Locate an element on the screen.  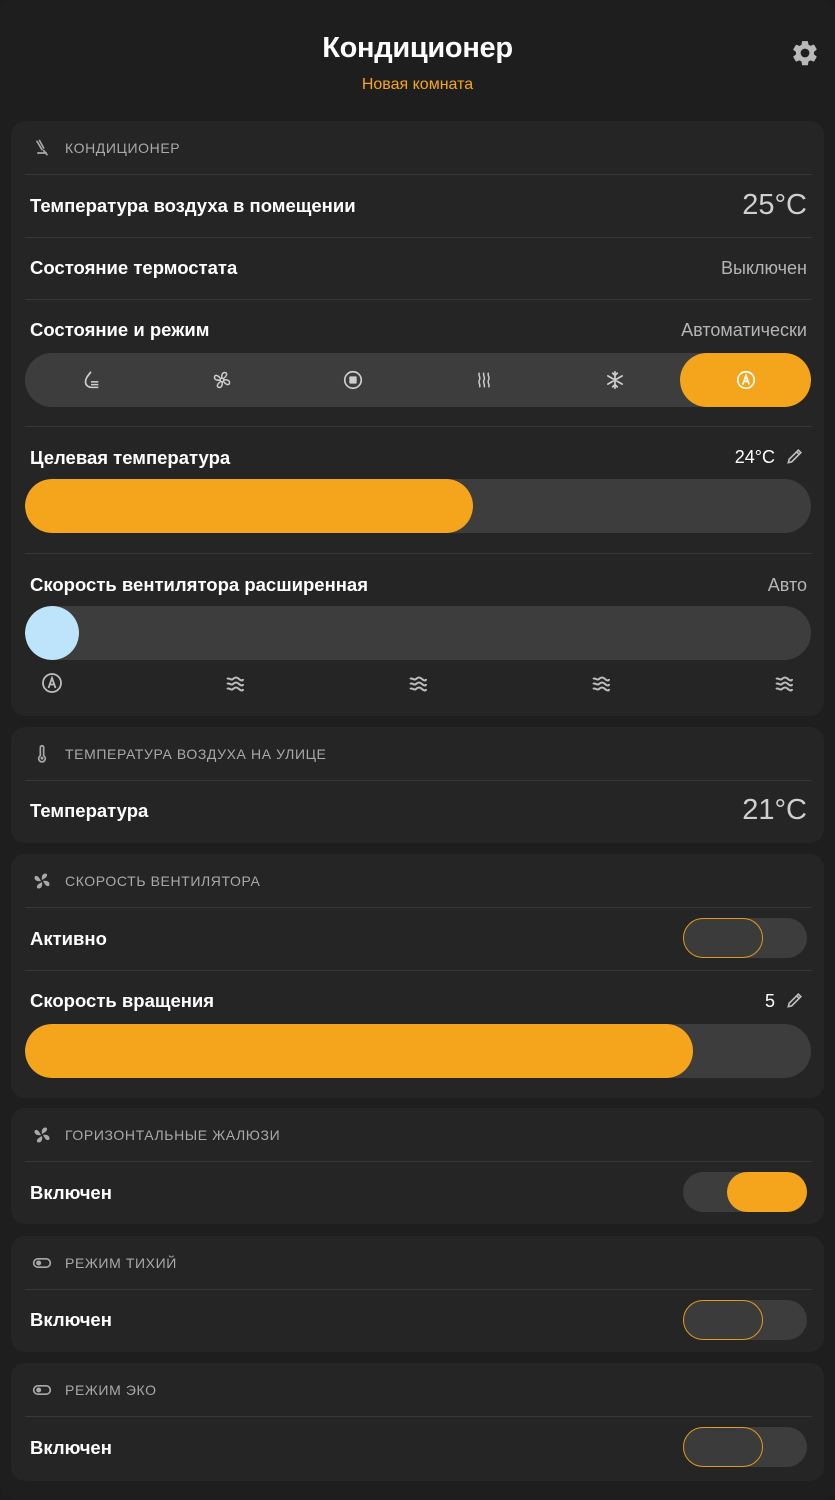
outdoor-temp-label: Температура is located at coordinates (89, 810).